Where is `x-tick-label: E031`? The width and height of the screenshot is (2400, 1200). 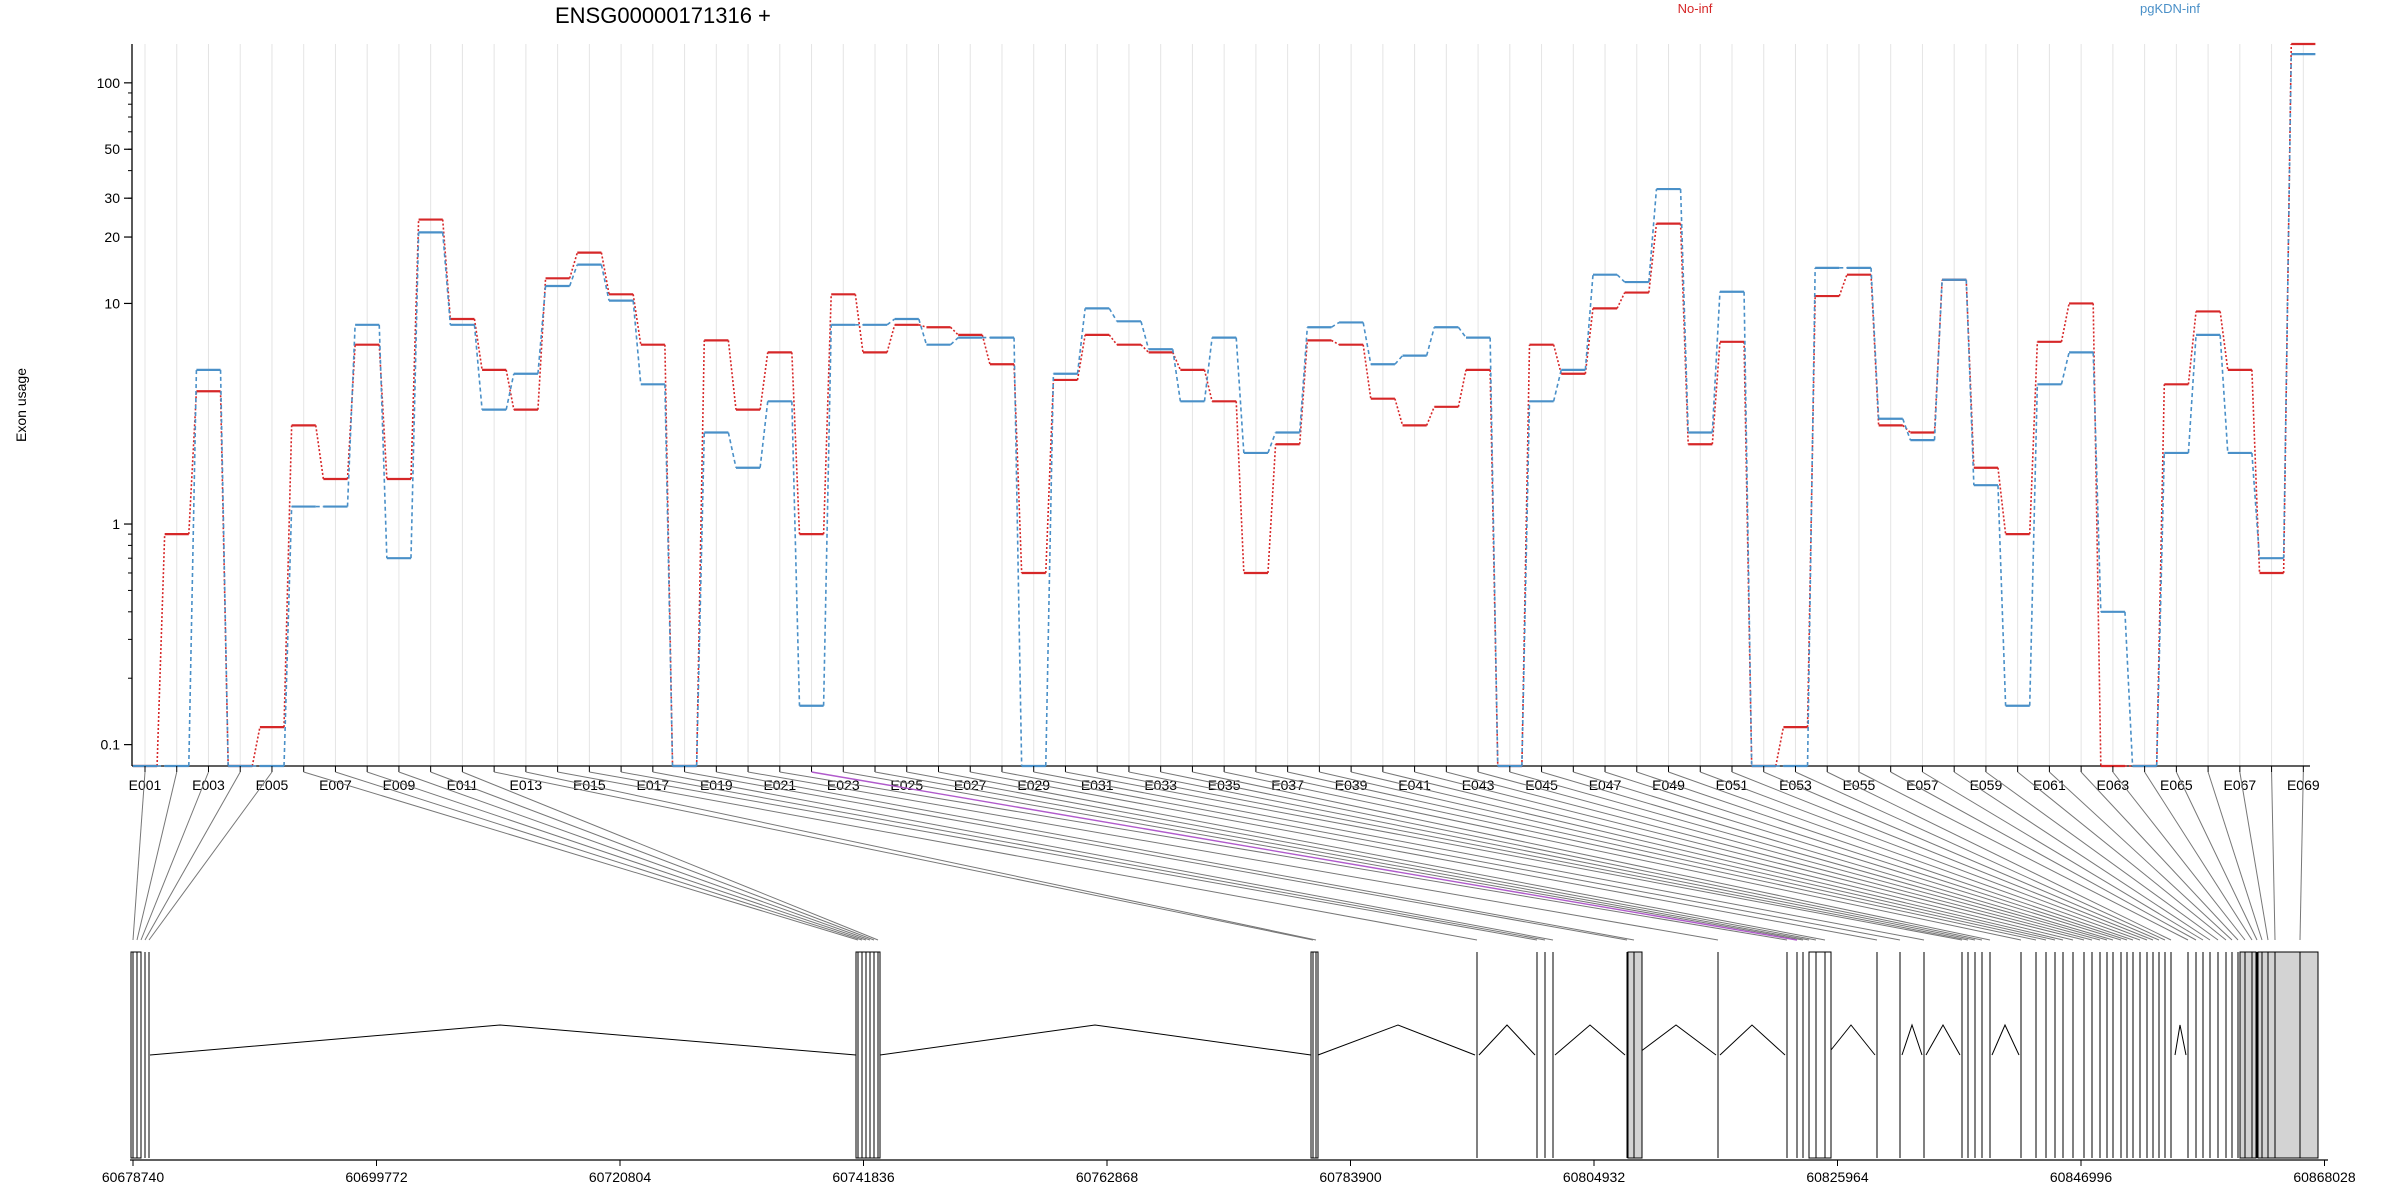
x-tick-label: E031 is located at coordinates (1097, 785).